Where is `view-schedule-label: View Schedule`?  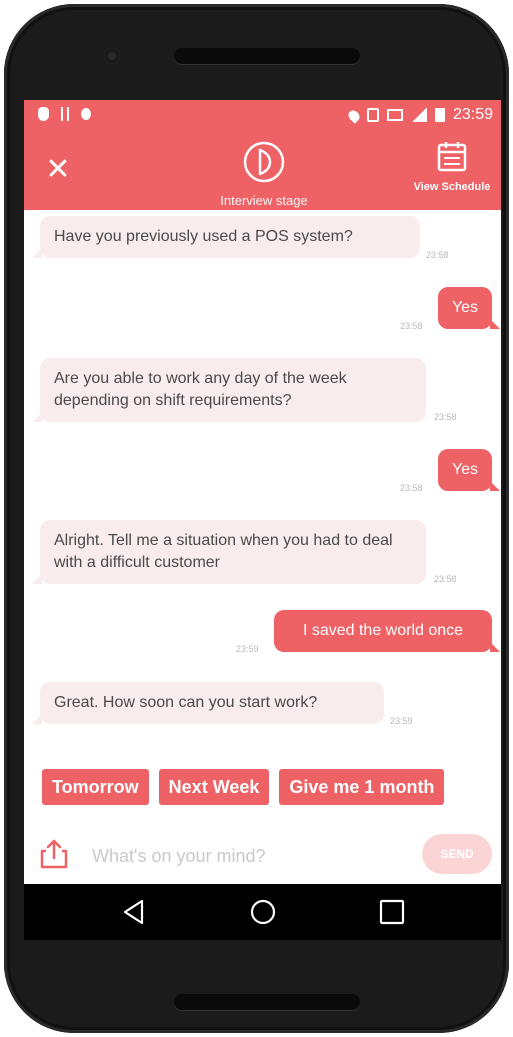 view-schedule-label: View Schedule is located at coordinates (452, 187).